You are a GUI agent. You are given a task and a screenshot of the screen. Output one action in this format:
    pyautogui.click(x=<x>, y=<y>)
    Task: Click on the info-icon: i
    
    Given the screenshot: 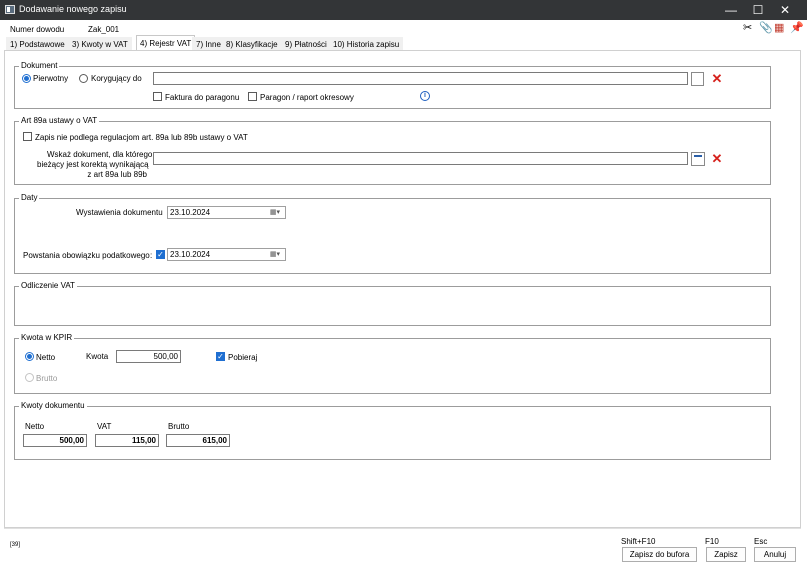 What is the action you would take?
    pyautogui.click(x=425, y=96)
    